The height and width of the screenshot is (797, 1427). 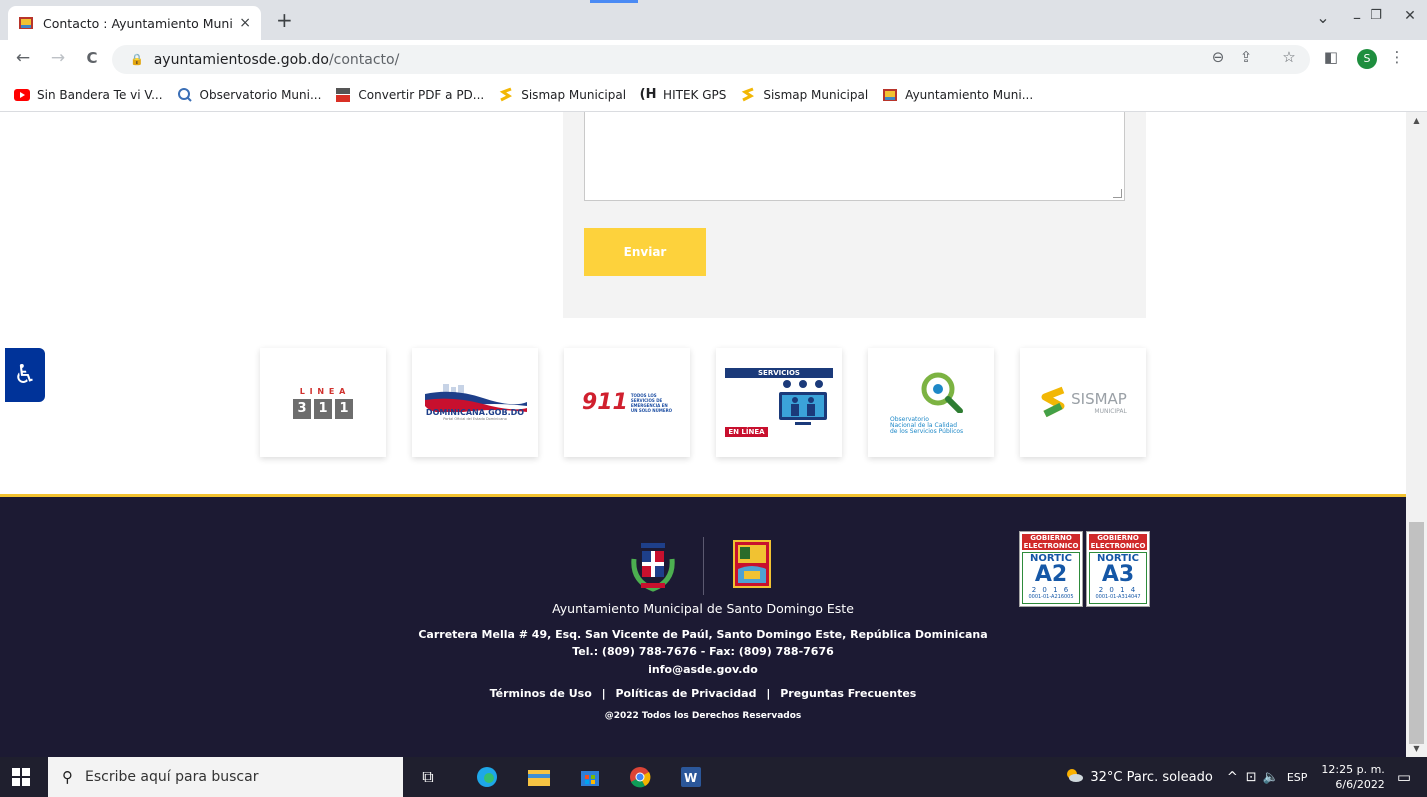 I want to click on pdf24-icon, so click(x=343, y=95).